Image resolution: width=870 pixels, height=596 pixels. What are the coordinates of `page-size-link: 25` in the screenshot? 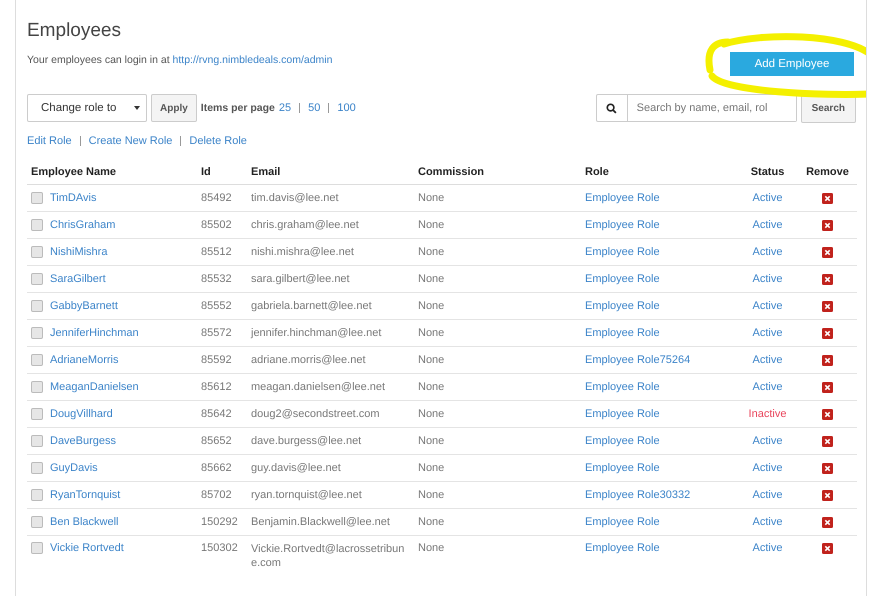 It's located at (285, 108).